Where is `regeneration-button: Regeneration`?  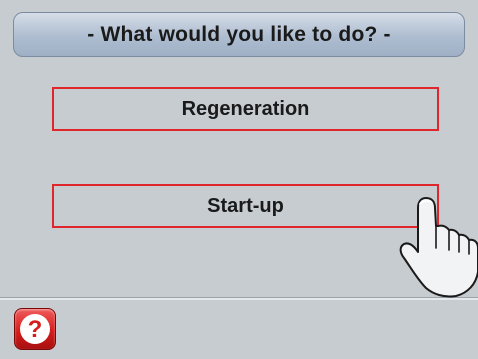
regeneration-button: Regeneration is located at coordinates (245, 109).